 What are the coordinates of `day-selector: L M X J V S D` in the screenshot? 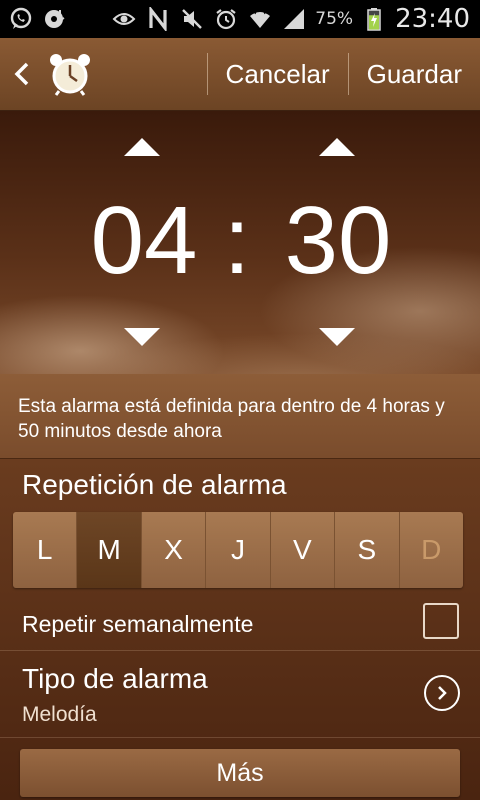 It's located at (238, 550).